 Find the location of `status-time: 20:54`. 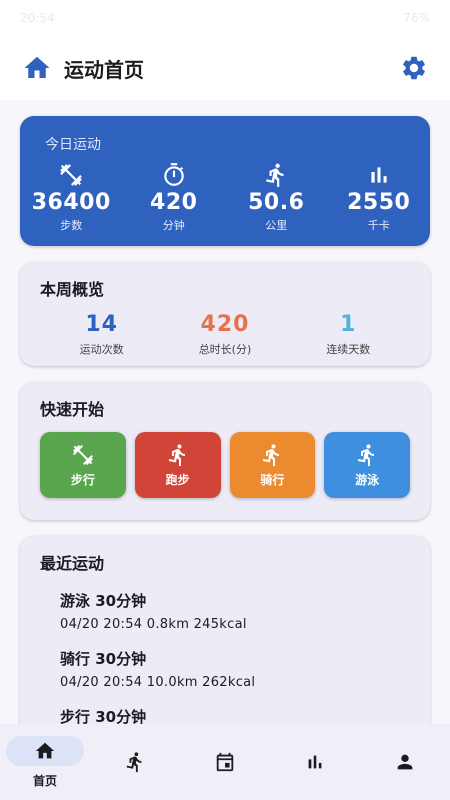

status-time: 20:54 is located at coordinates (37, 18).